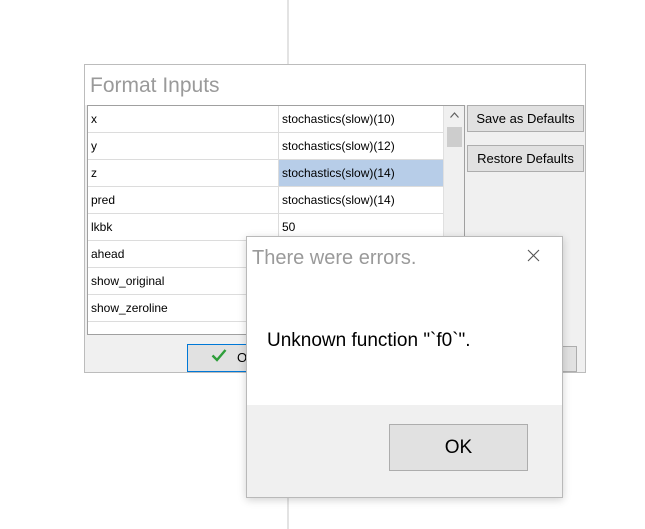  What do you see at coordinates (533, 256) in the screenshot?
I see `close-icon` at bounding box center [533, 256].